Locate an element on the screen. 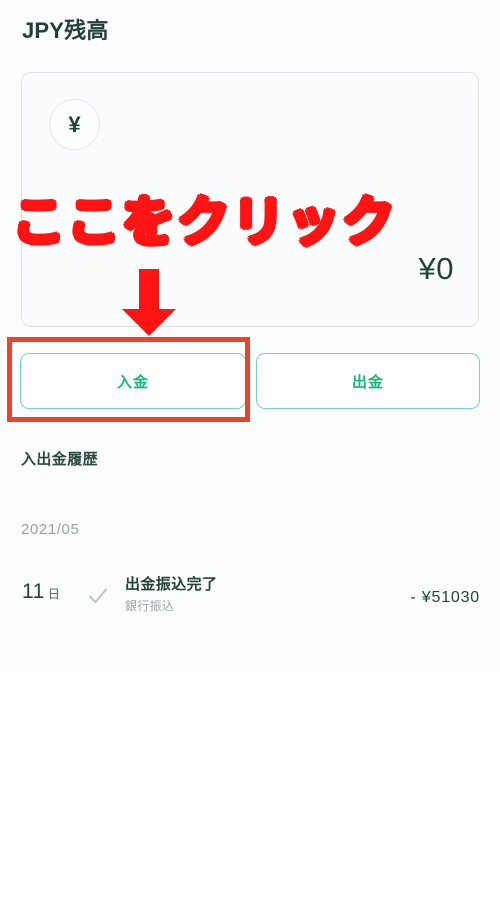 This screenshot has height=900, width=500. transaction-list: 11 日 出金振込完了 銀行振込 - ¥51030 is located at coordinates (250, 601).